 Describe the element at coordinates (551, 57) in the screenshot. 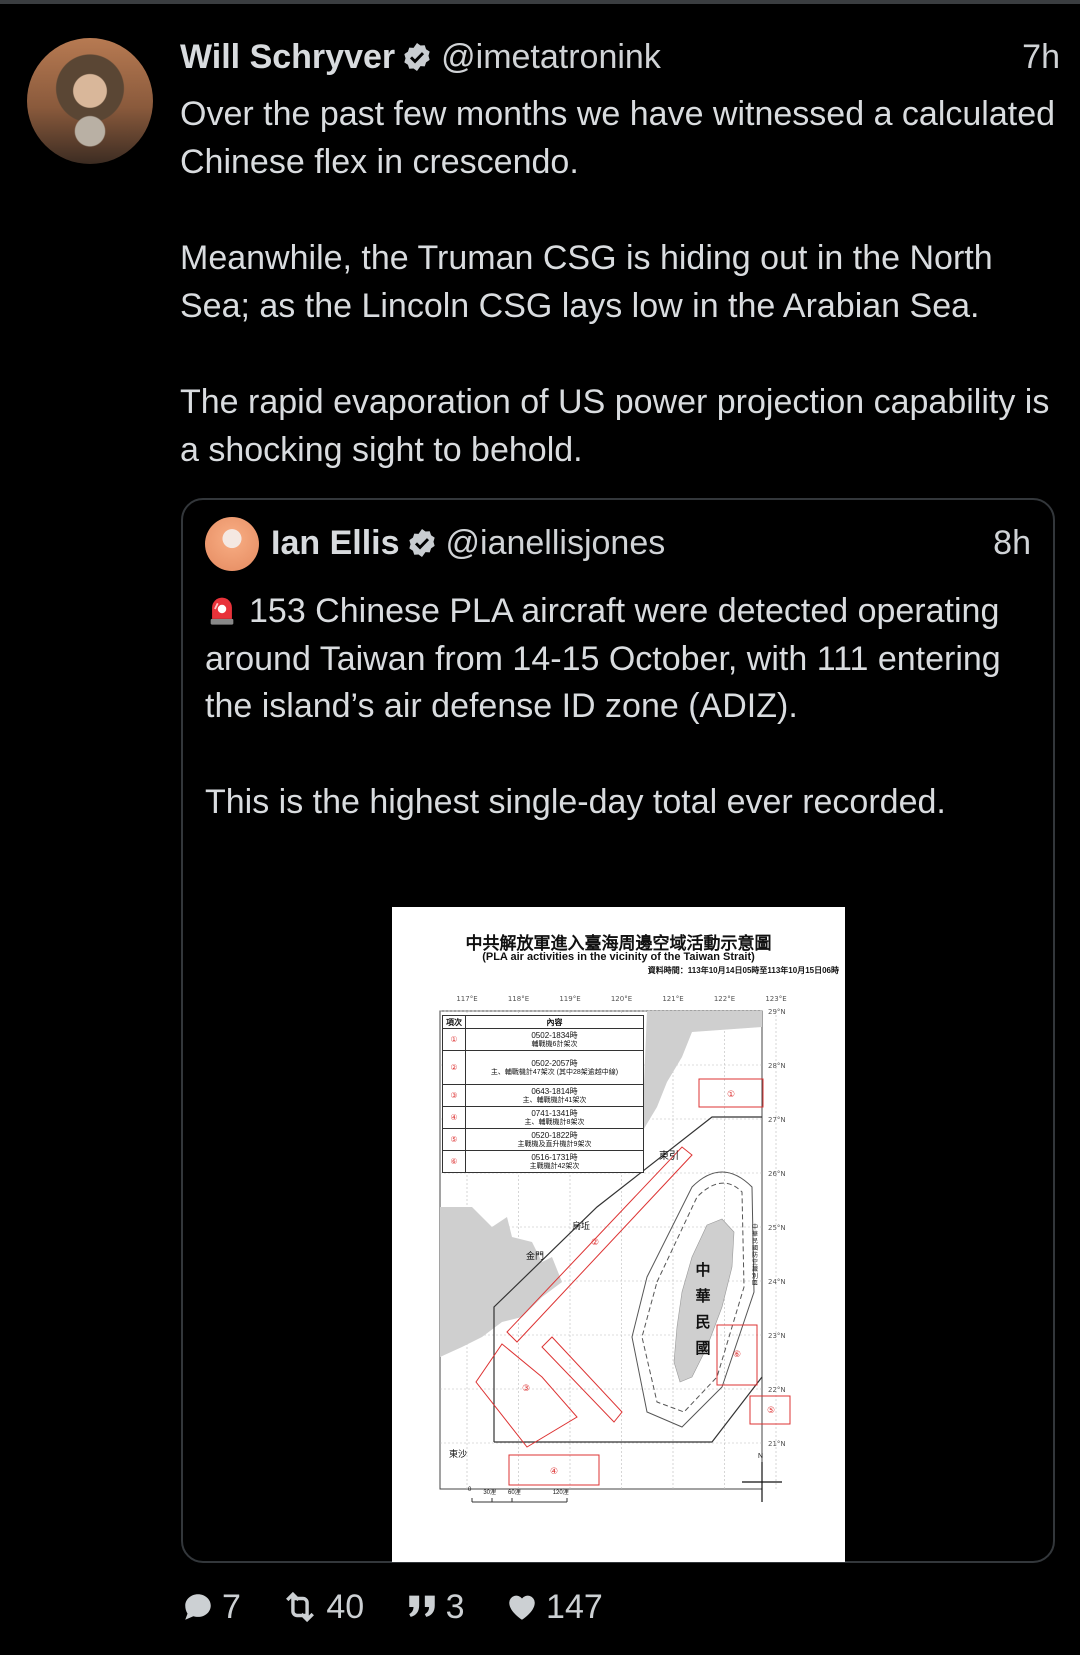

I see `author-handle: @imetatronink` at that location.